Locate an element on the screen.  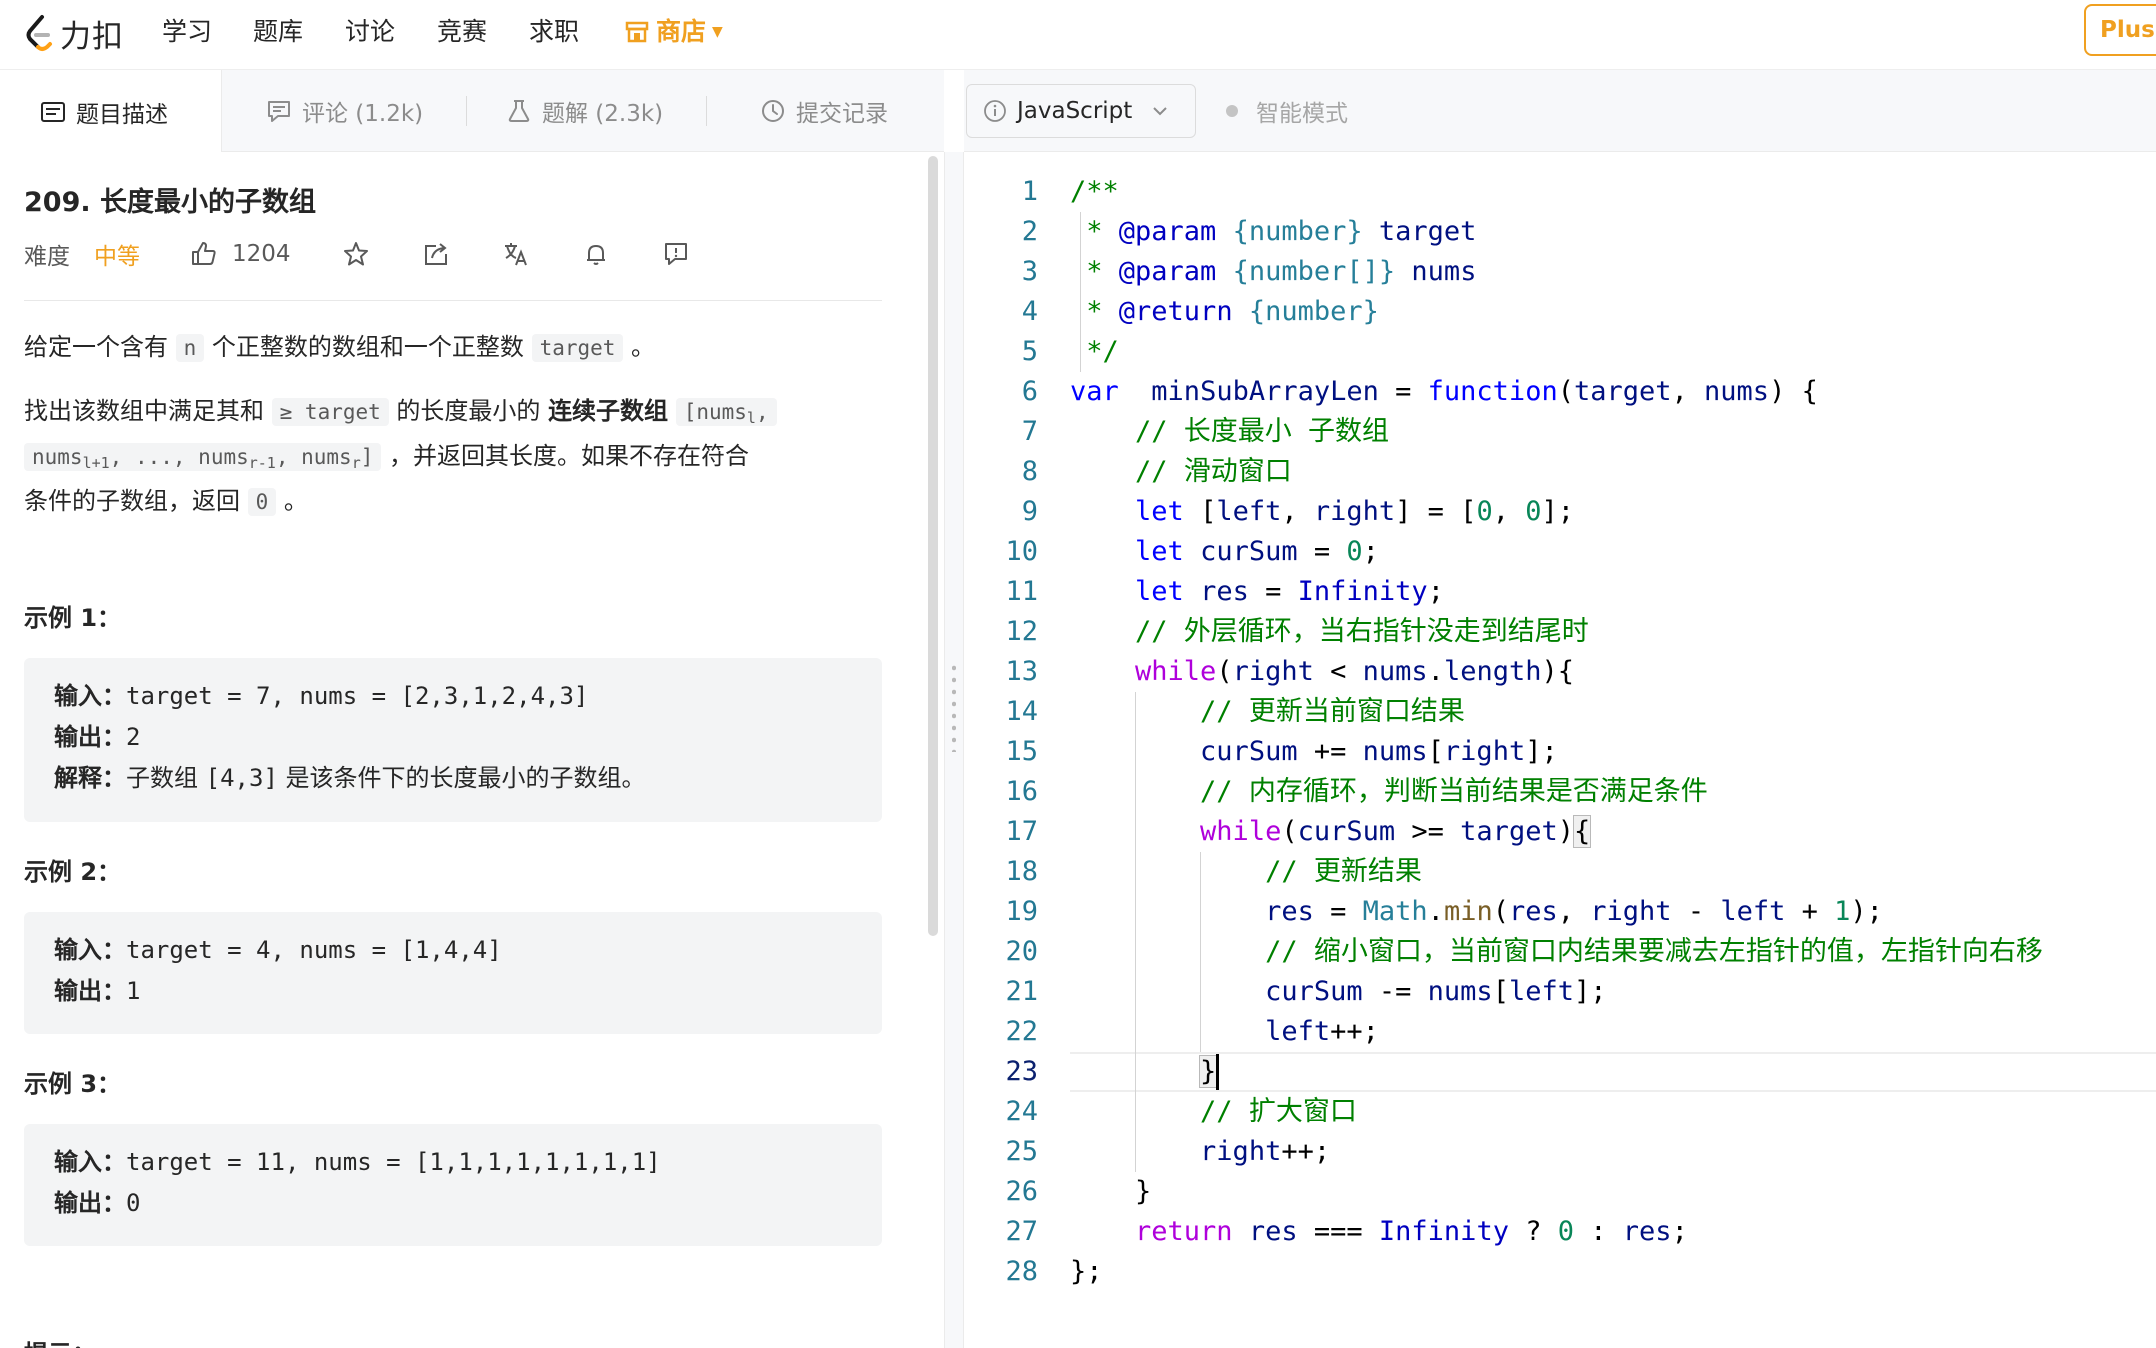
nav-store: 商店 ▼ is located at coordinates (673, 32).